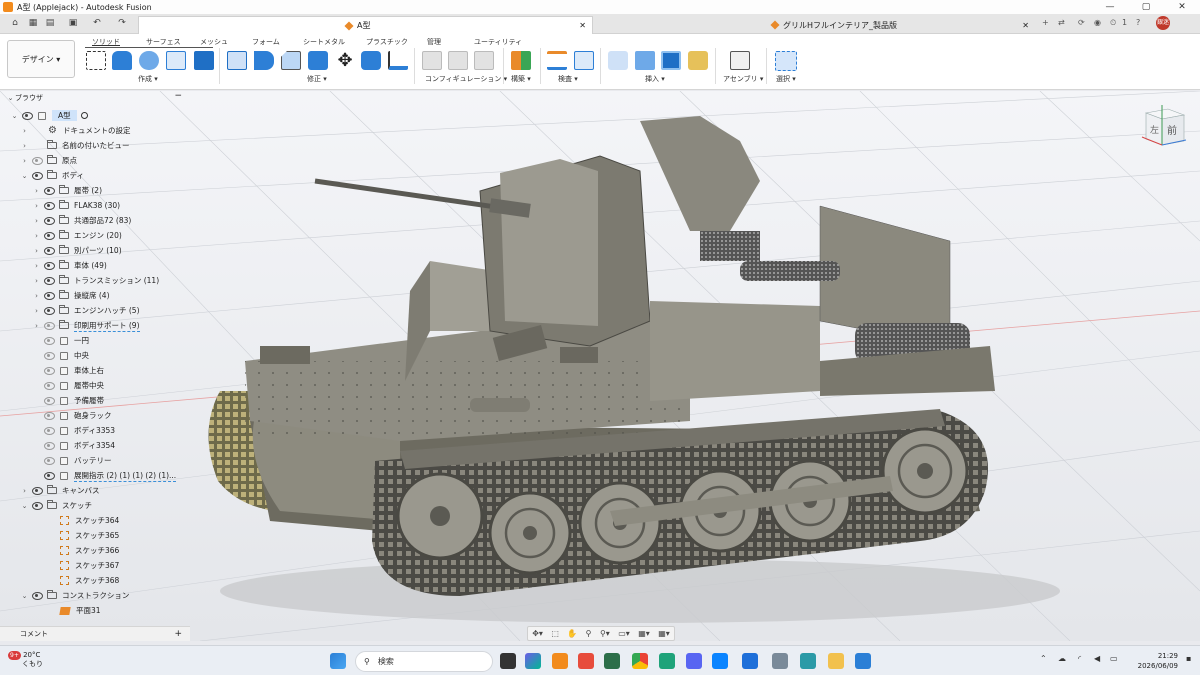  Describe the element at coordinates (645, 60) in the screenshot. I see `insert-mesh-icon` at that location.